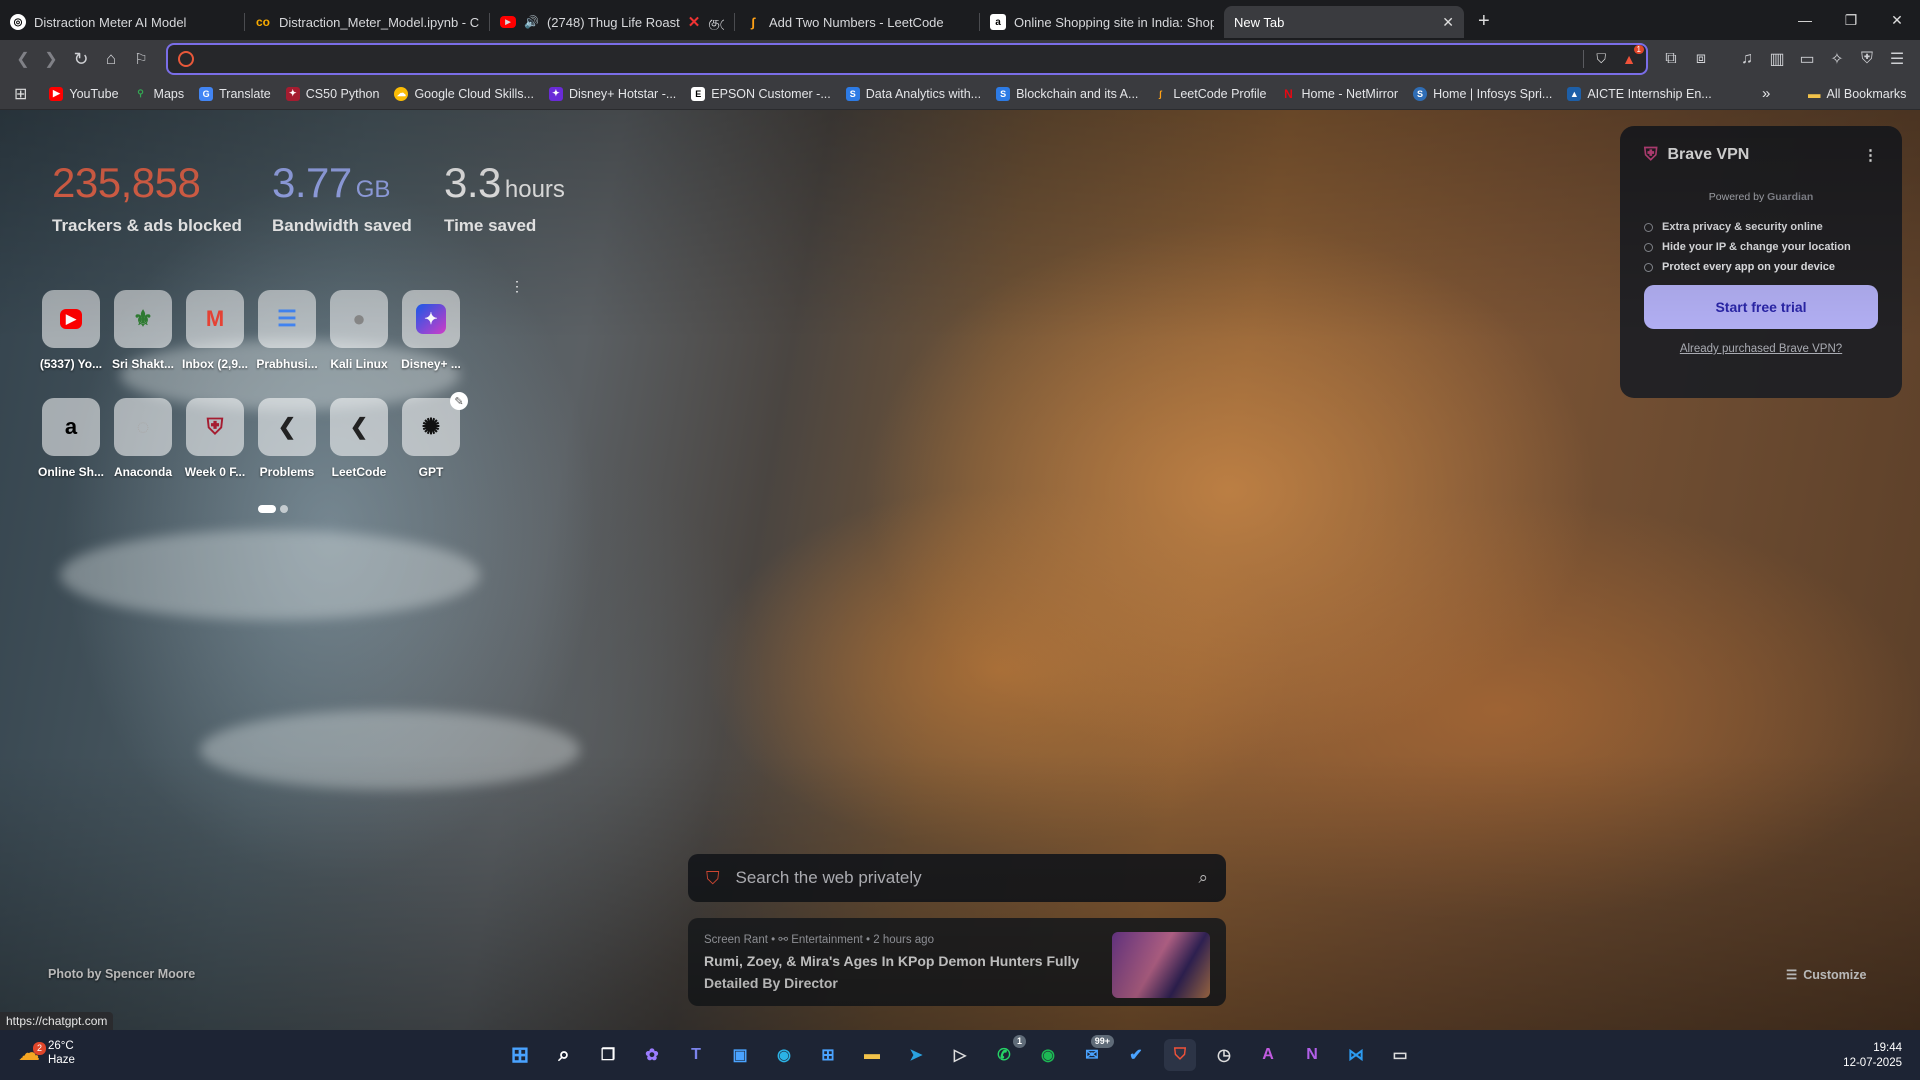 This screenshot has width=1920, height=1080. What do you see at coordinates (1857, 94) in the screenshot?
I see `all-bookmarks-folder: ▬ All Bookmarks` at bounding box center [1857, 94].